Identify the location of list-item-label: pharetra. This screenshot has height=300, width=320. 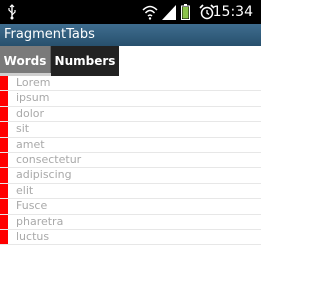
(40, 221).